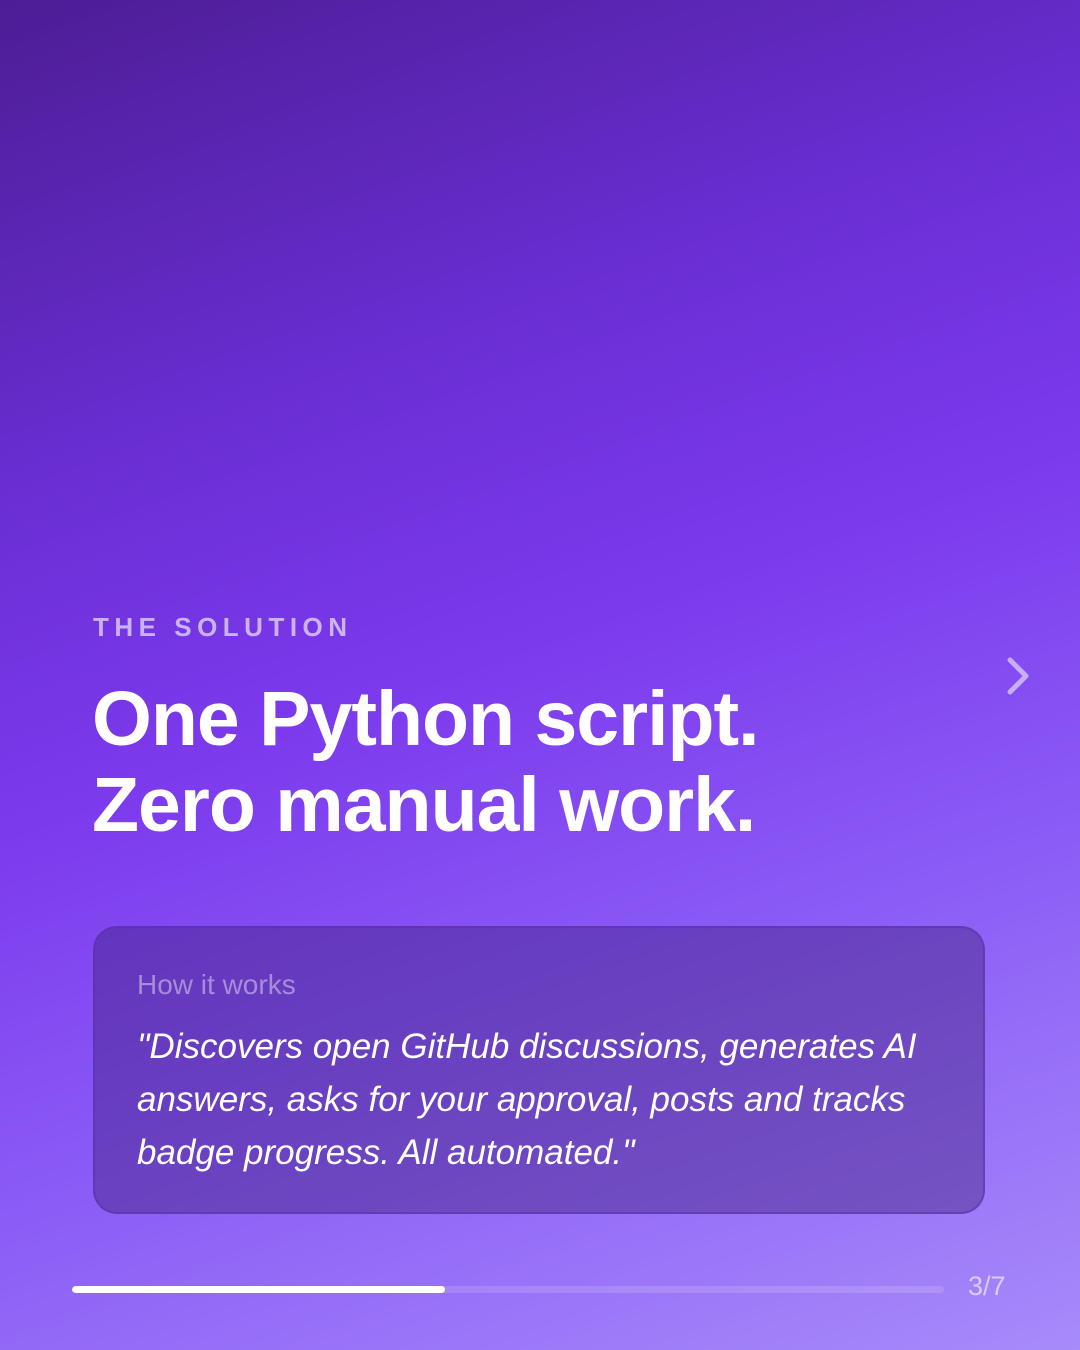 This screenshot has height=1350, width=1080. I want to click on chevron-right-icon, so click(1020, 676).